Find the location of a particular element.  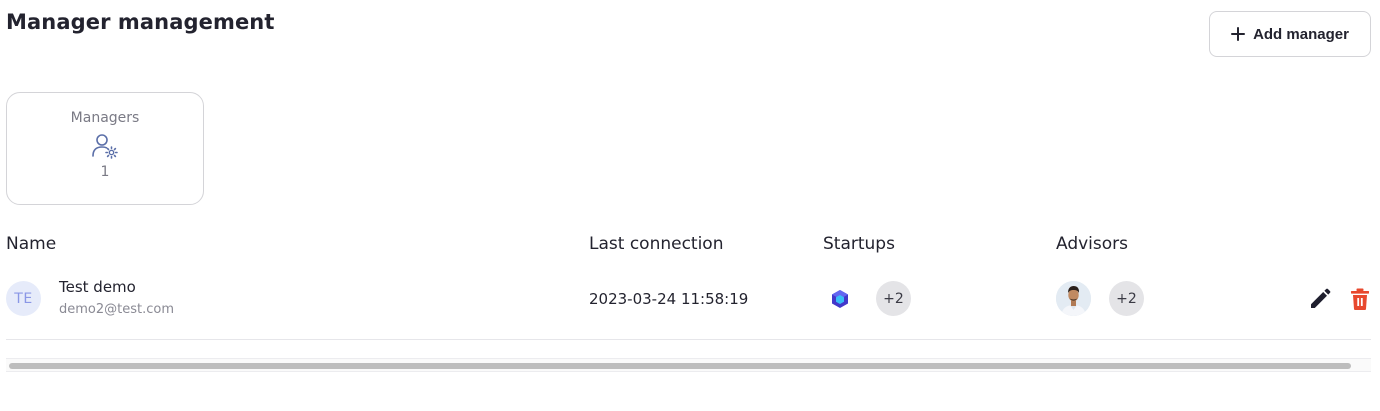

trash-icon is located at coordinates (1360, 299).